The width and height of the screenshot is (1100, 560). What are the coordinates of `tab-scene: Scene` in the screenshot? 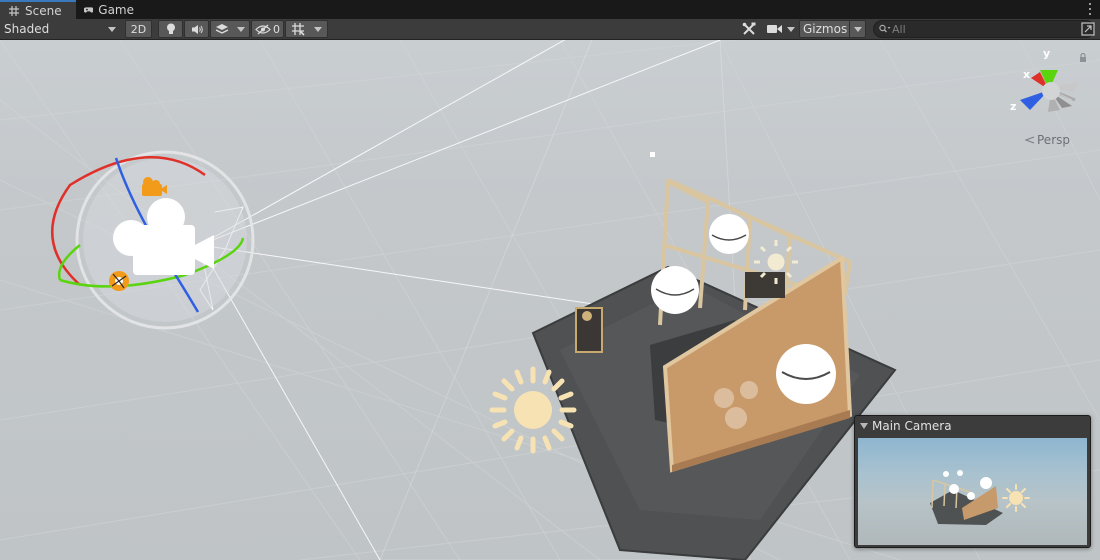 It's located at (38, 9).